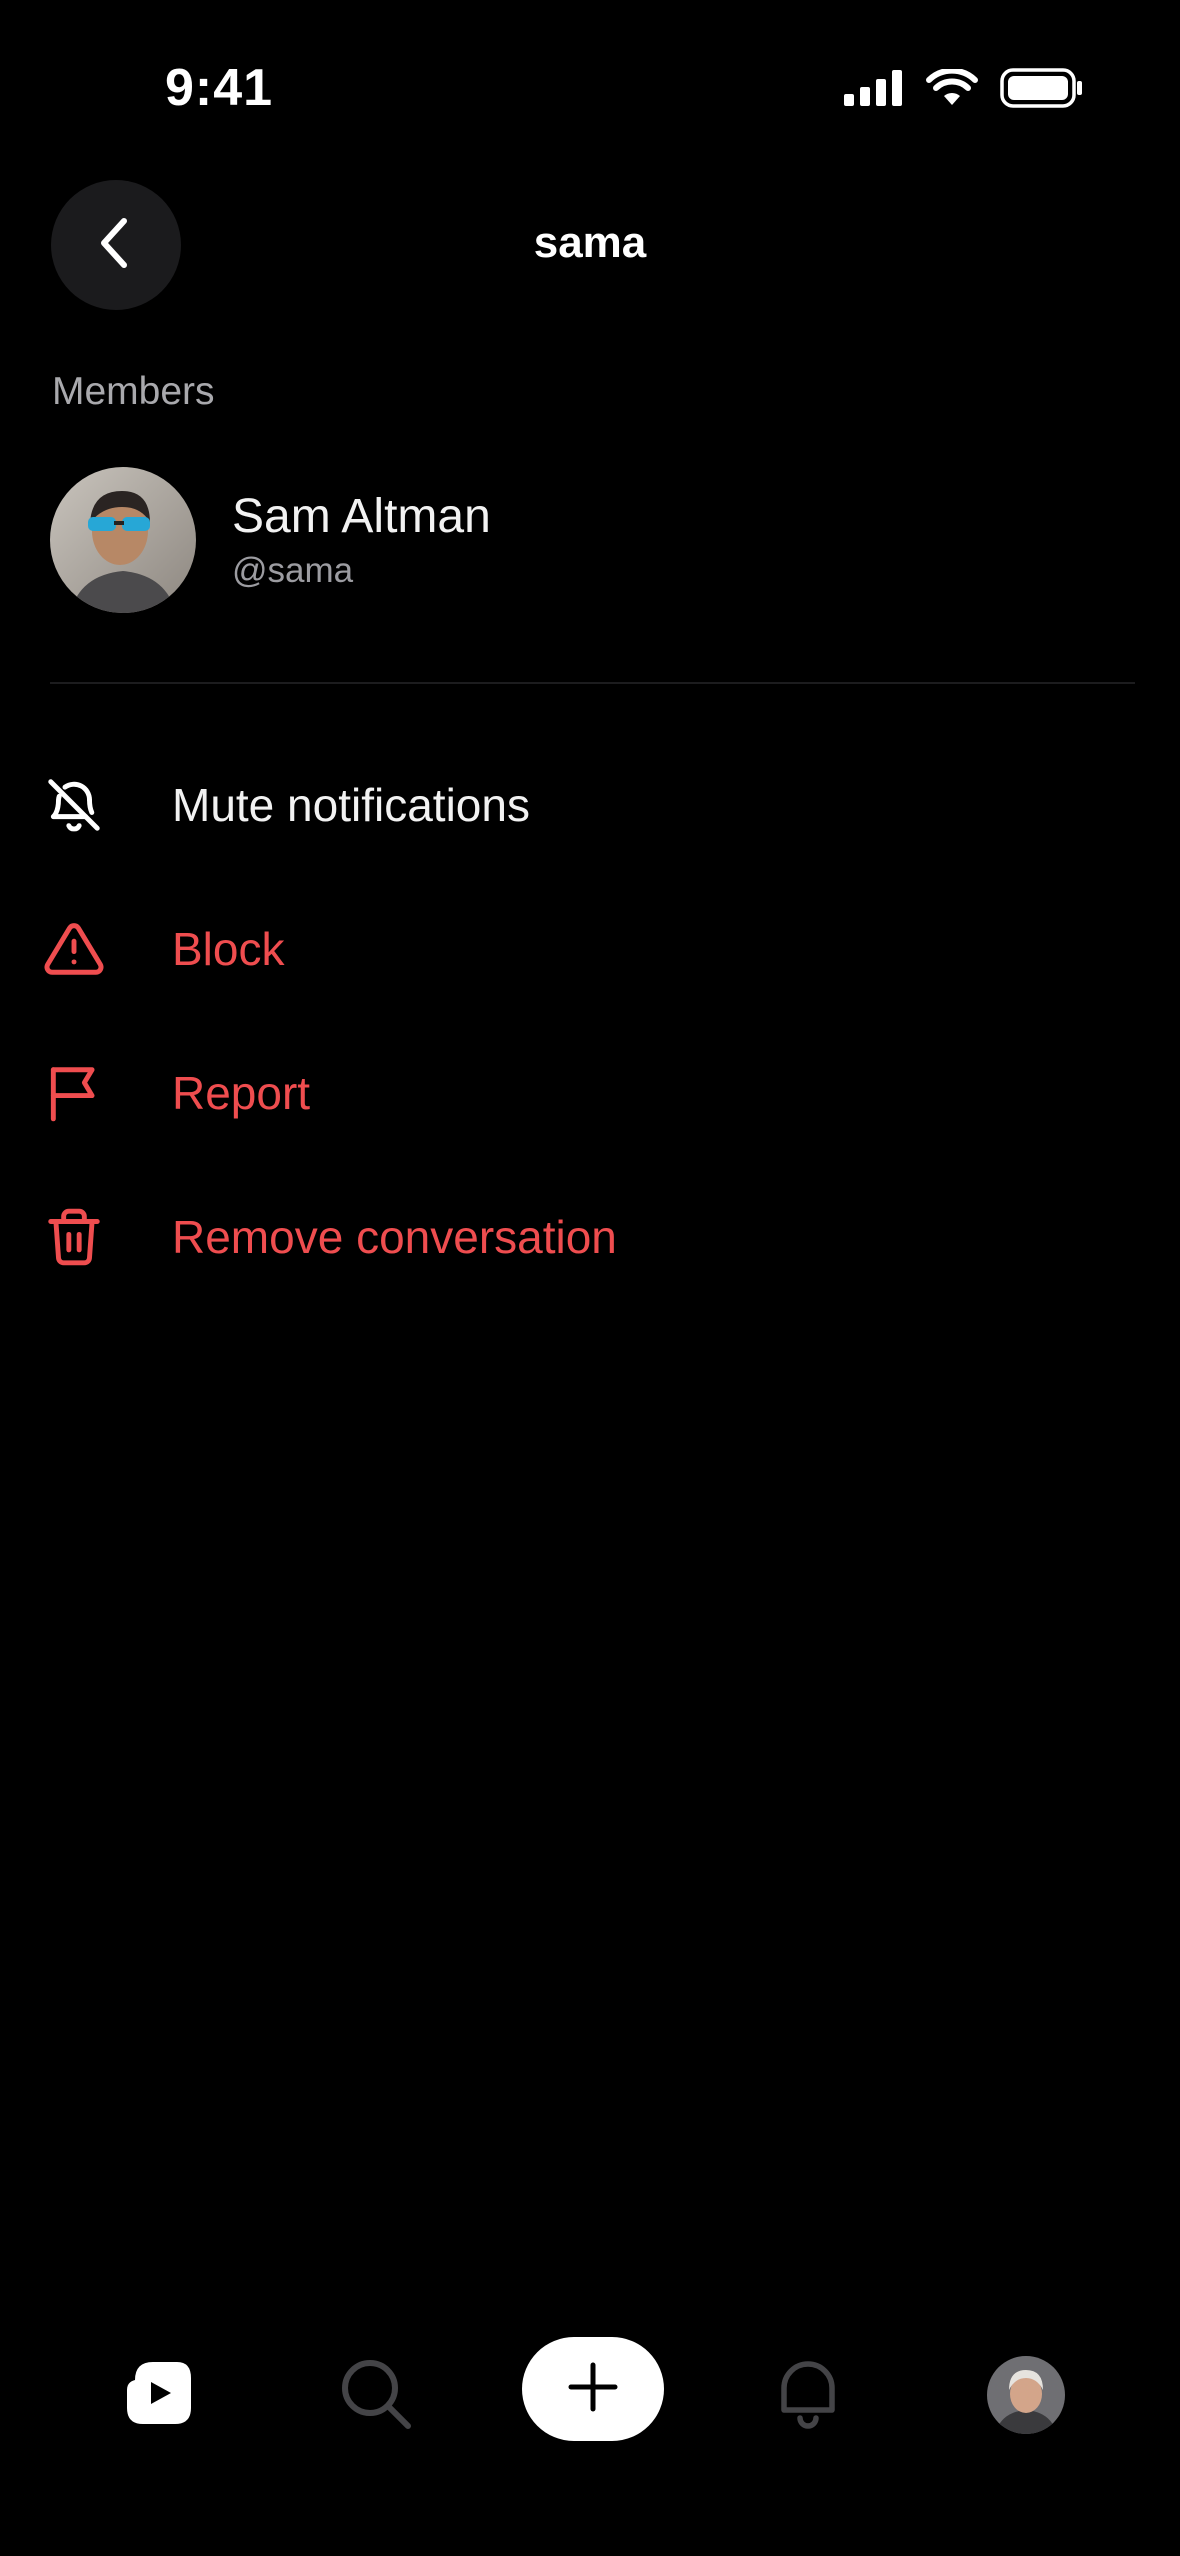 Image resolution: width=1180 pixels, height=2556 pixels. I want to click on divider, so click(592, 683).